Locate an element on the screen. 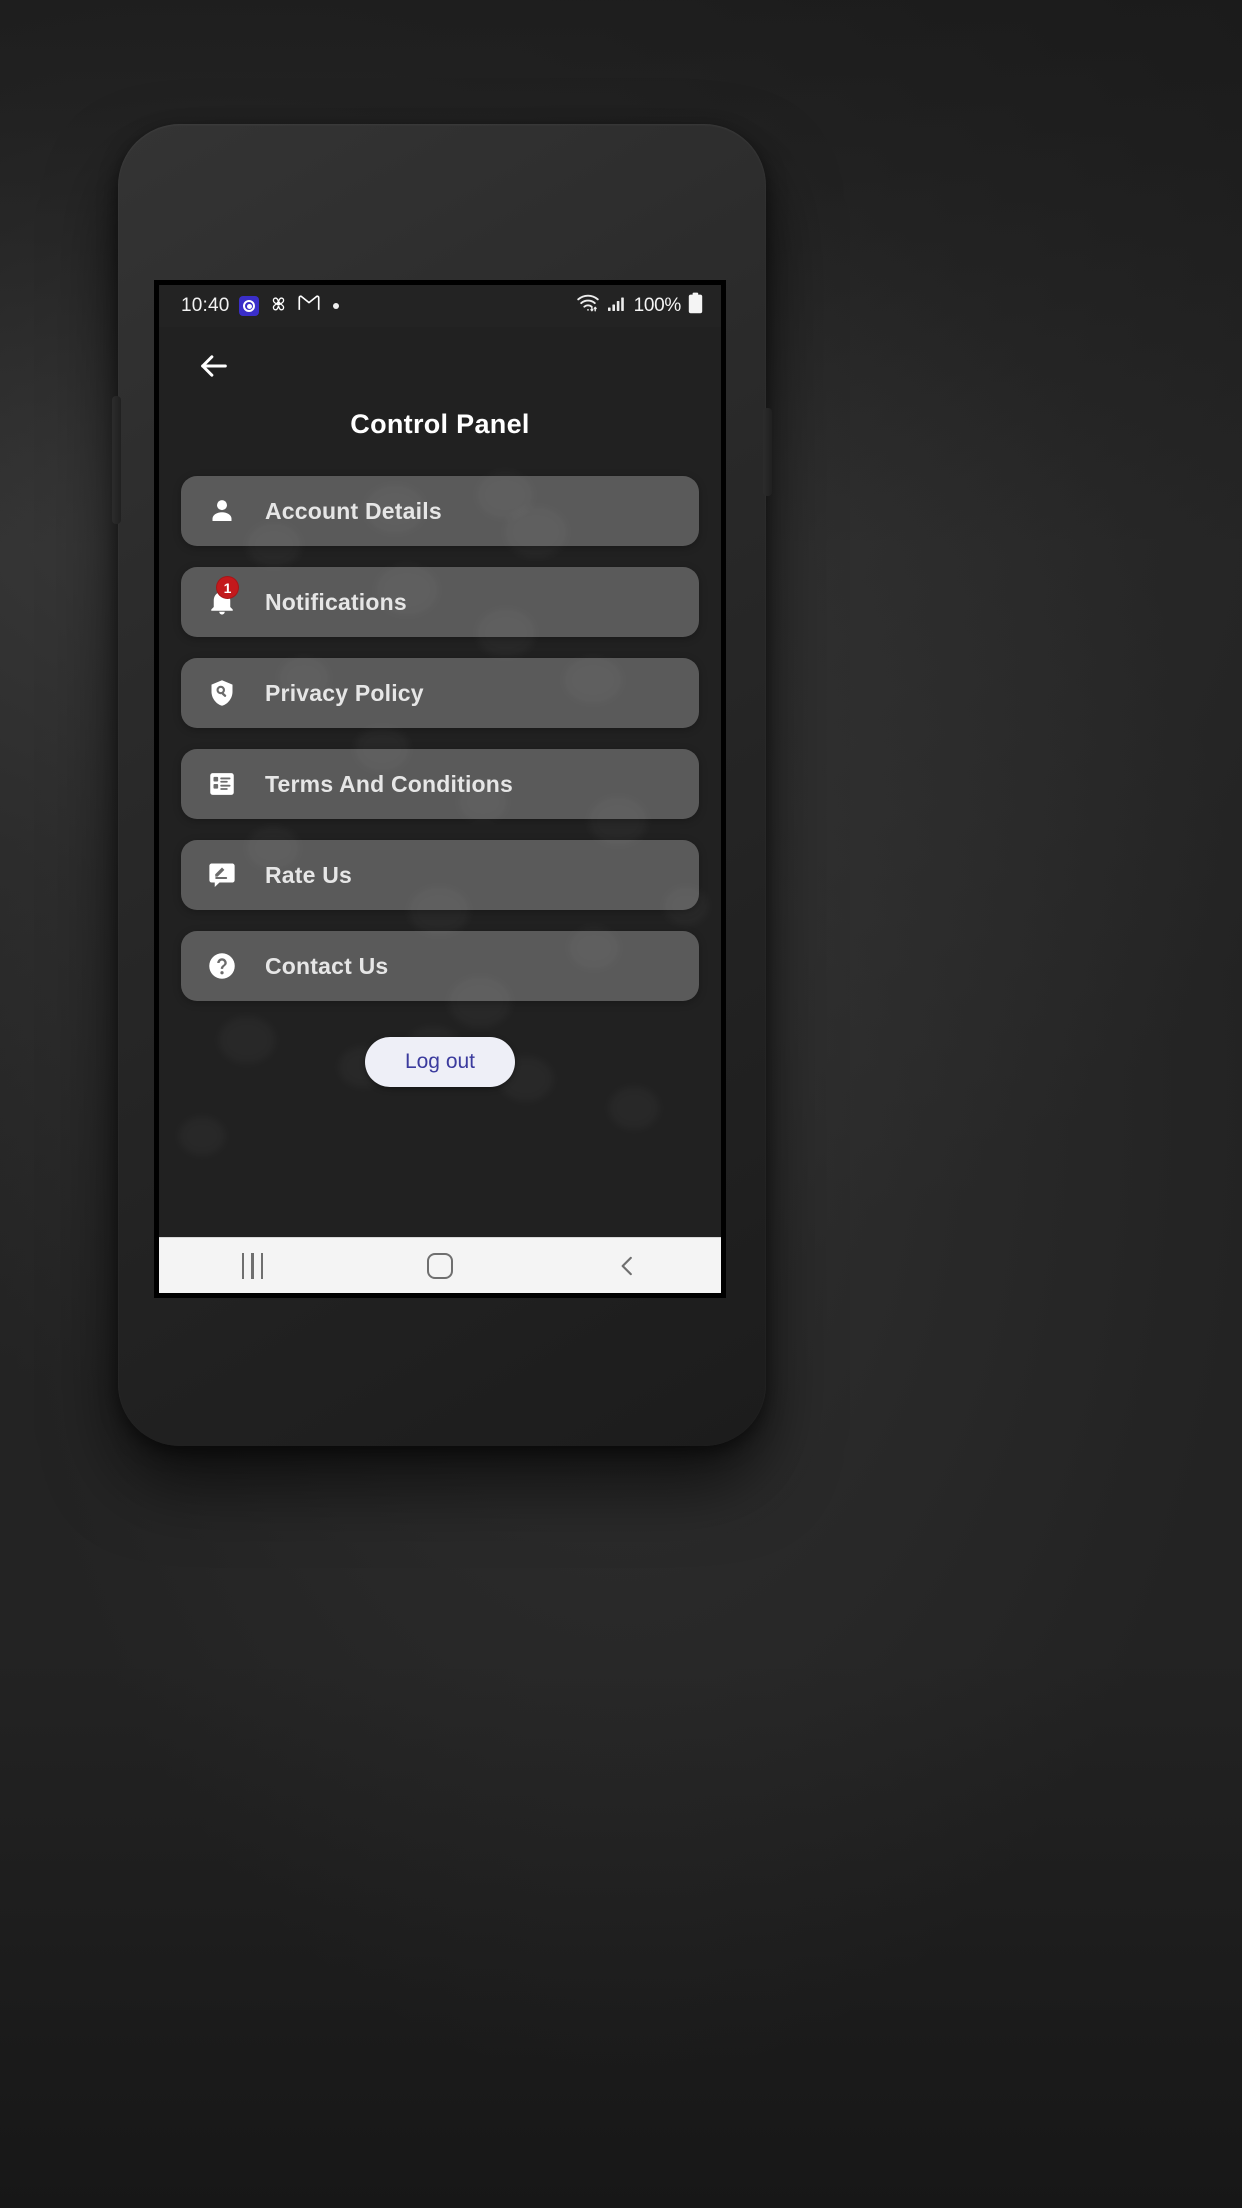 The width and height of the screenshot is (1242, 2208). menu-item-account-details: Account Details is located at coordinates (440, 511).